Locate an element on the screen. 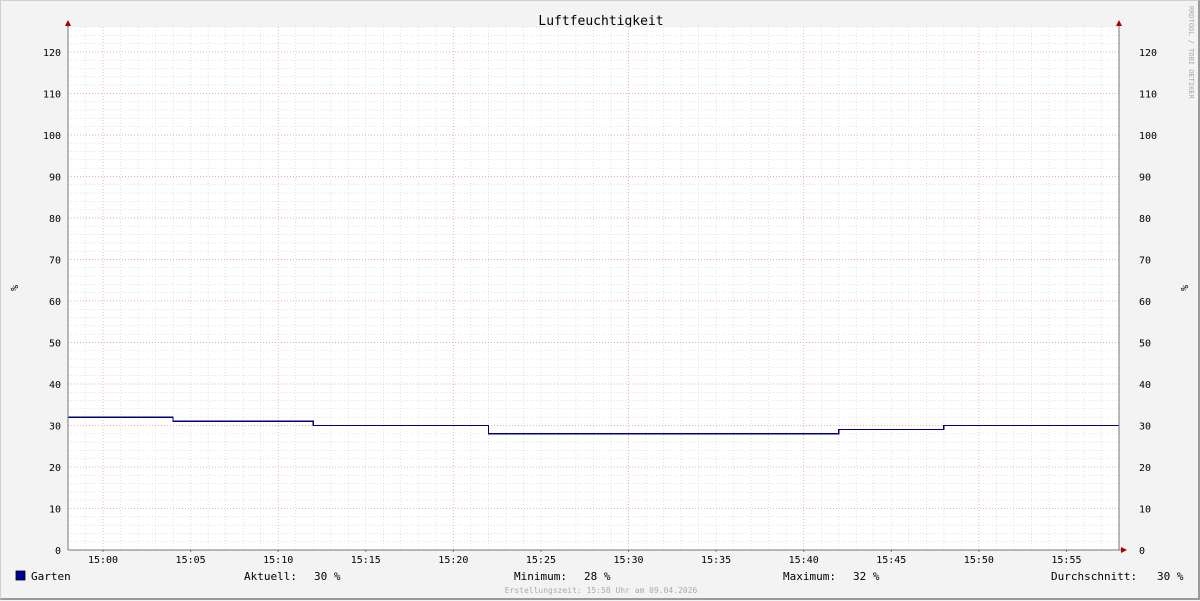 Image resolution: width=1200 pixels, height=601 pixels. footer-timestamp: Erstellungszeit: 15:58 Uhr am 09.04.2026 is located at coordinates (601, 590).